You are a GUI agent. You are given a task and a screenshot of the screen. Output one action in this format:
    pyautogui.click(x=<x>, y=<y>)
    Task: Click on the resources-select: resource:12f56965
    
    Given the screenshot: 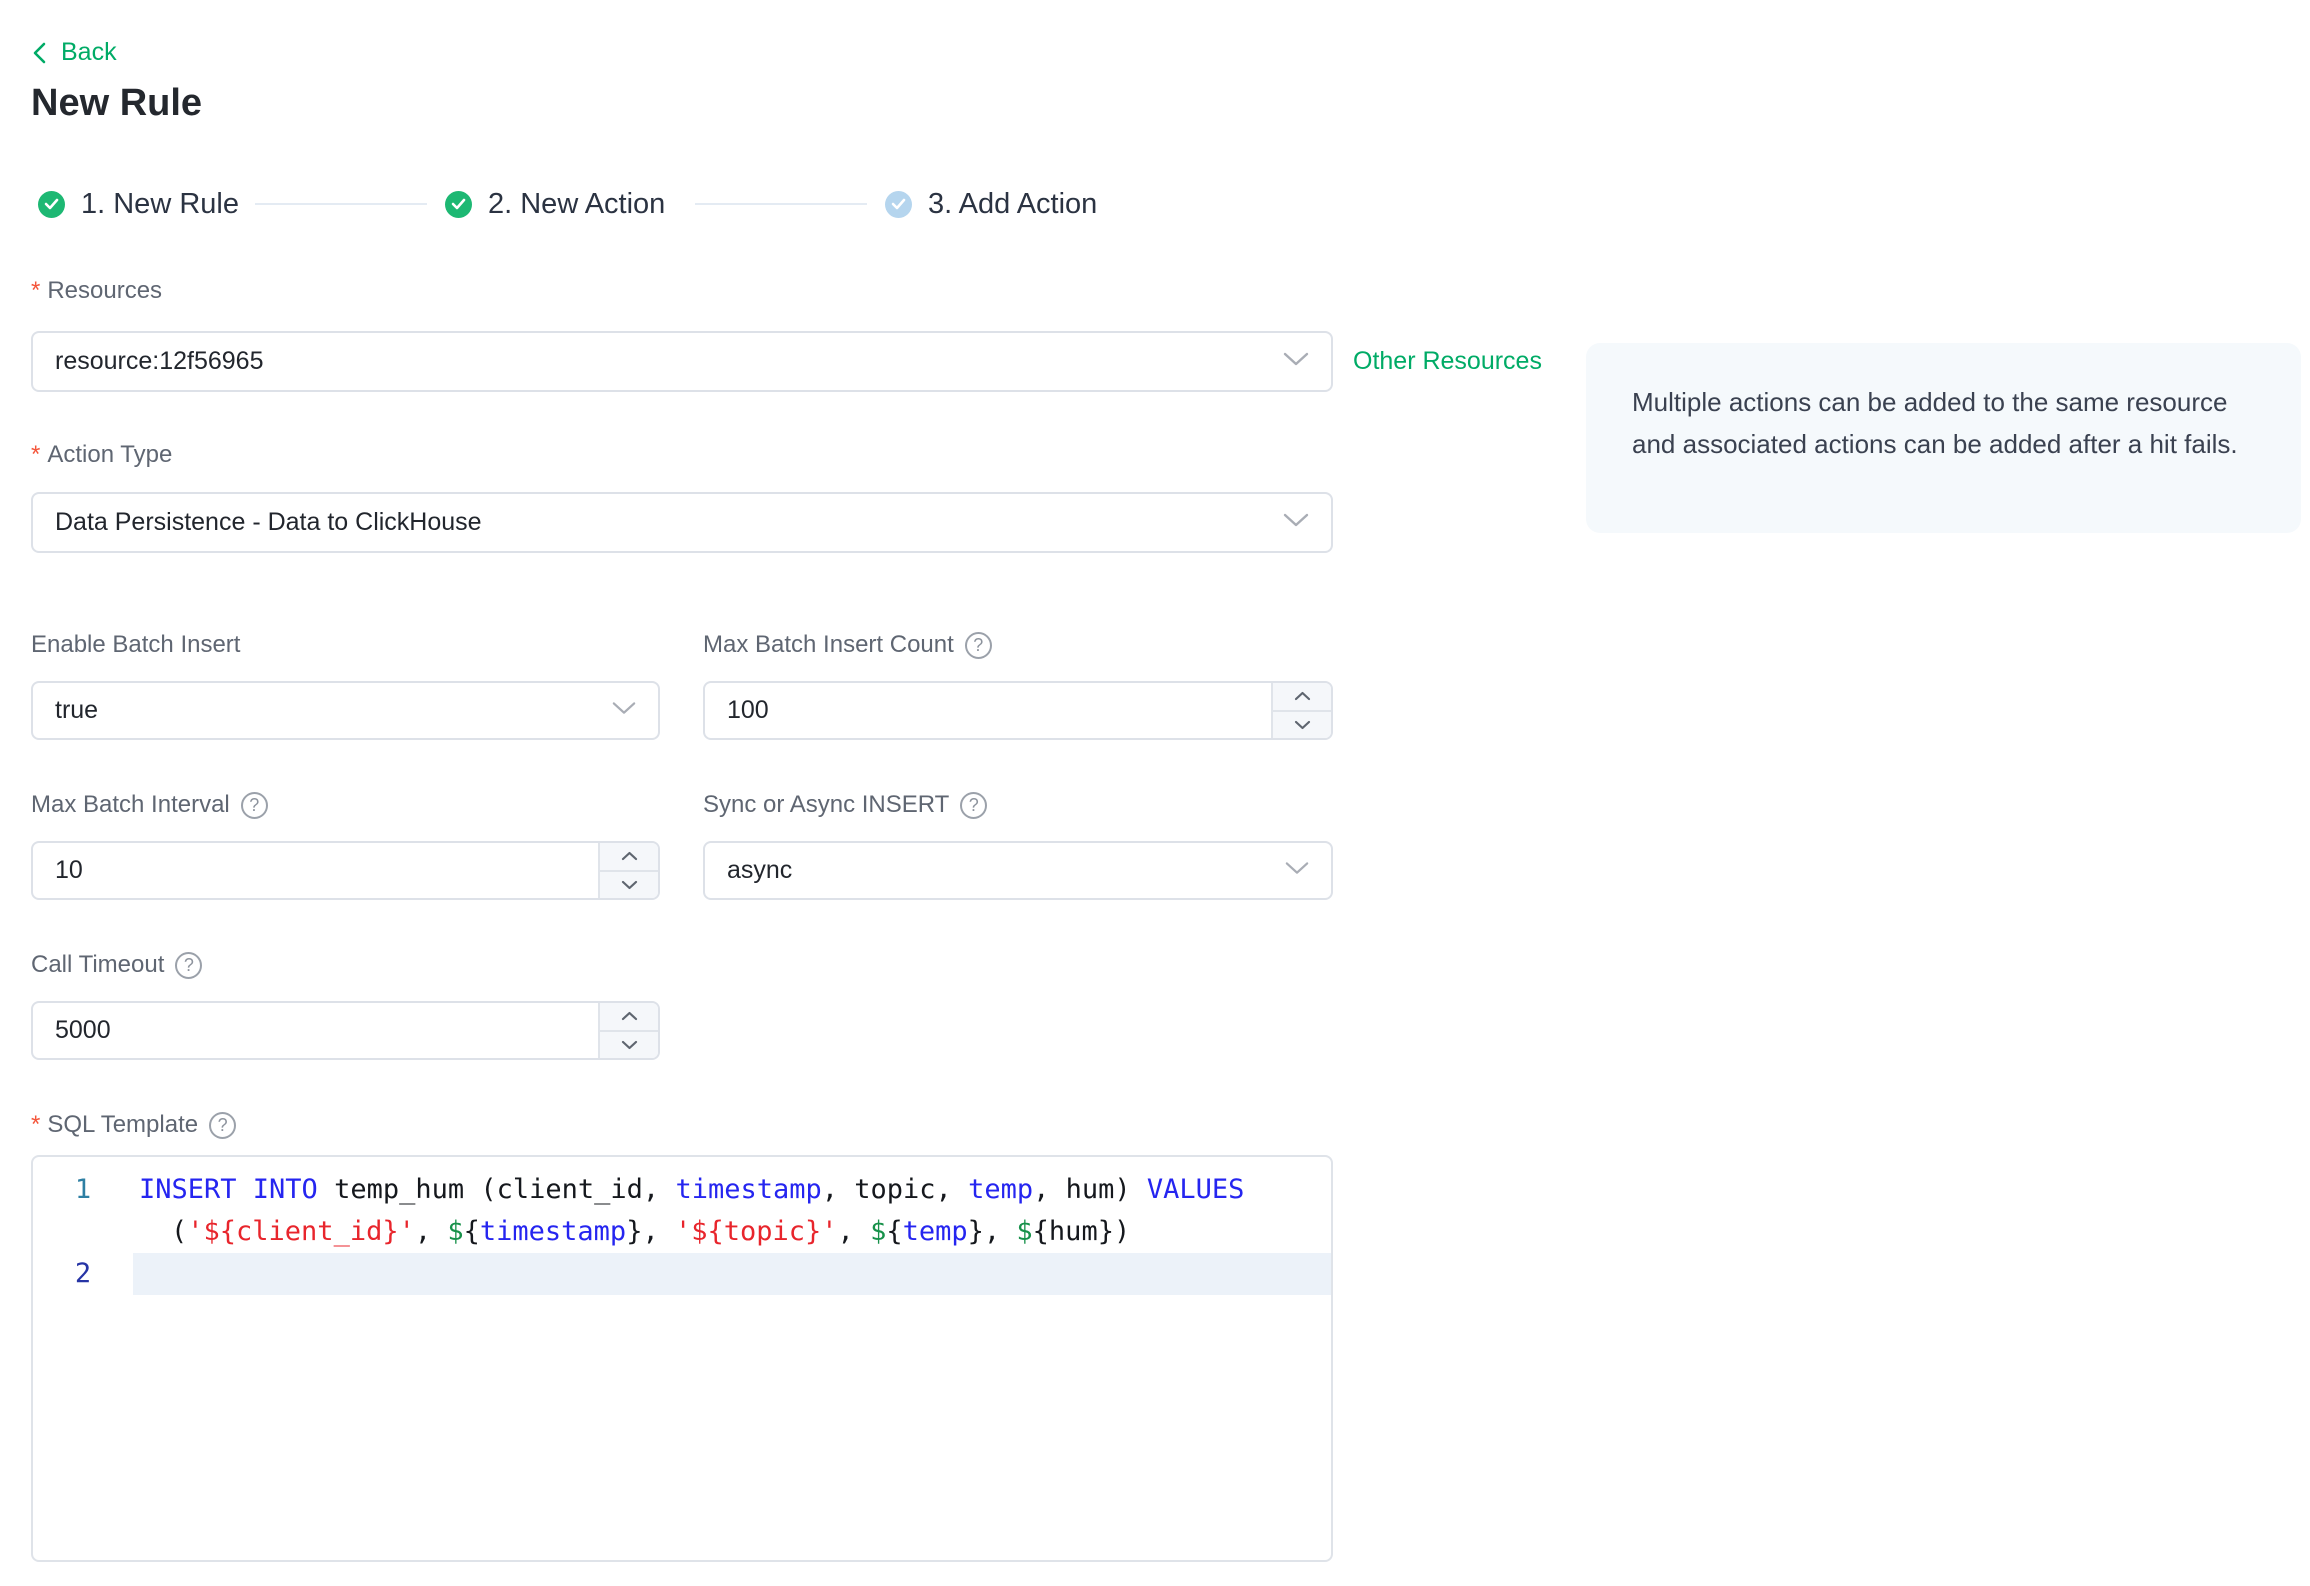 What is the action you would take?
    pyautogui.click(x=682, y=361)
    